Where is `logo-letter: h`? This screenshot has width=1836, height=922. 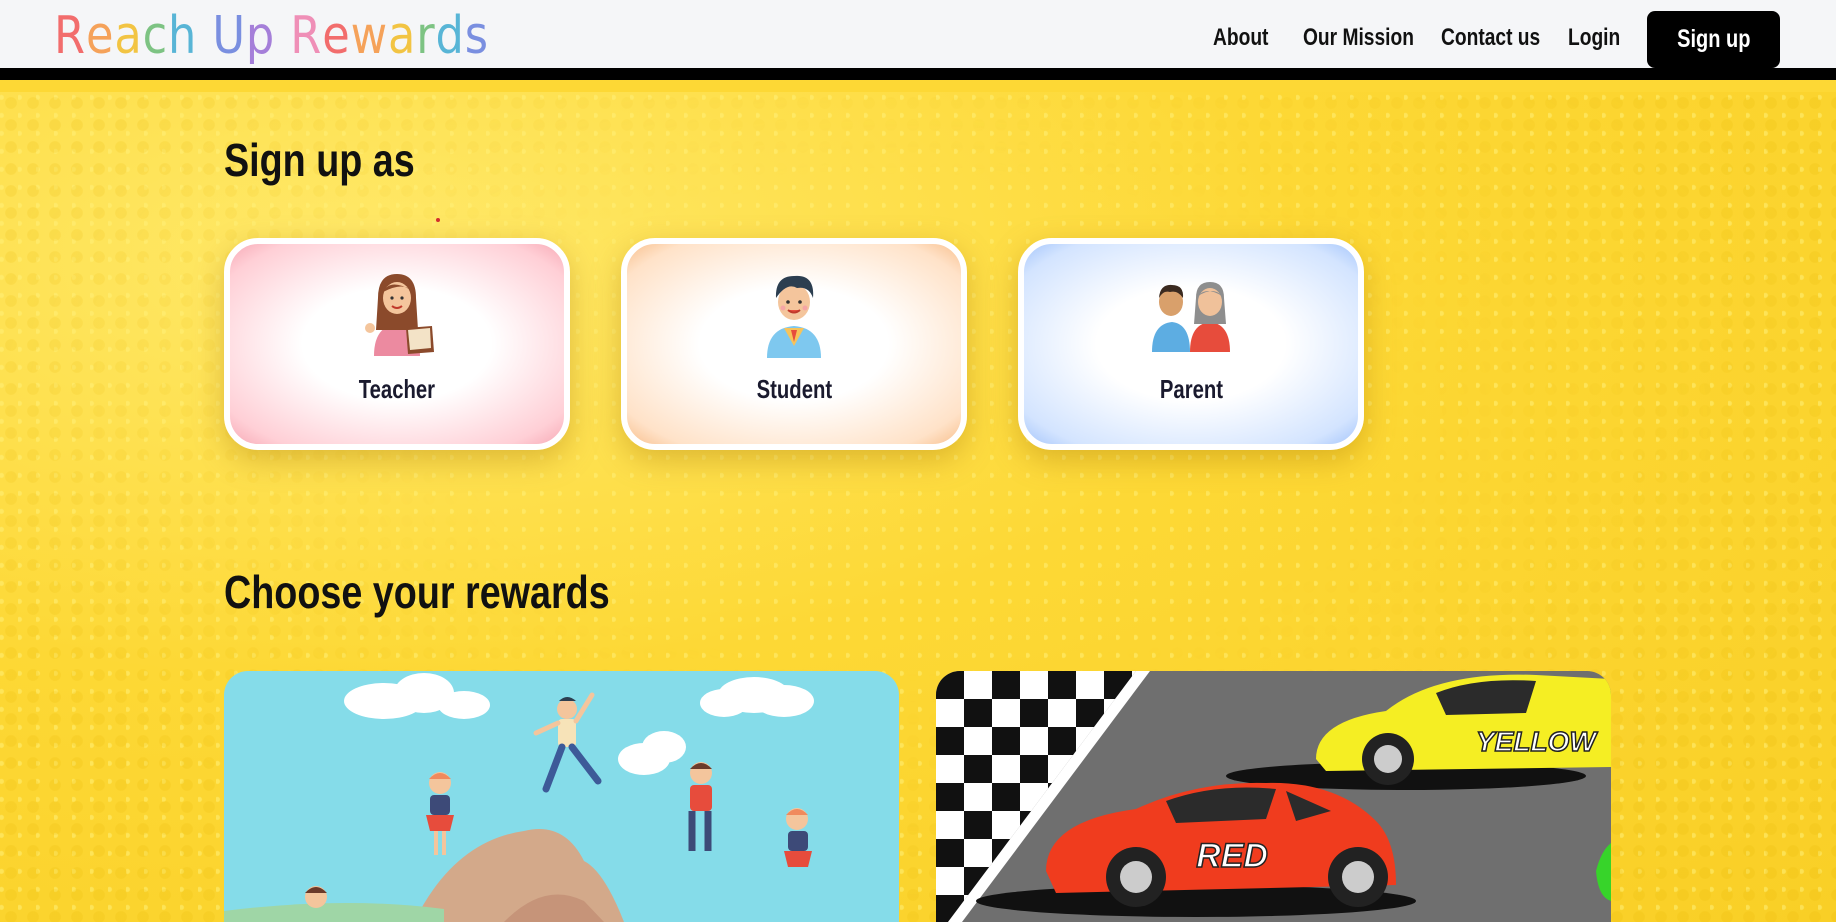 logo-letter: h is located at coordinates (183, 36).